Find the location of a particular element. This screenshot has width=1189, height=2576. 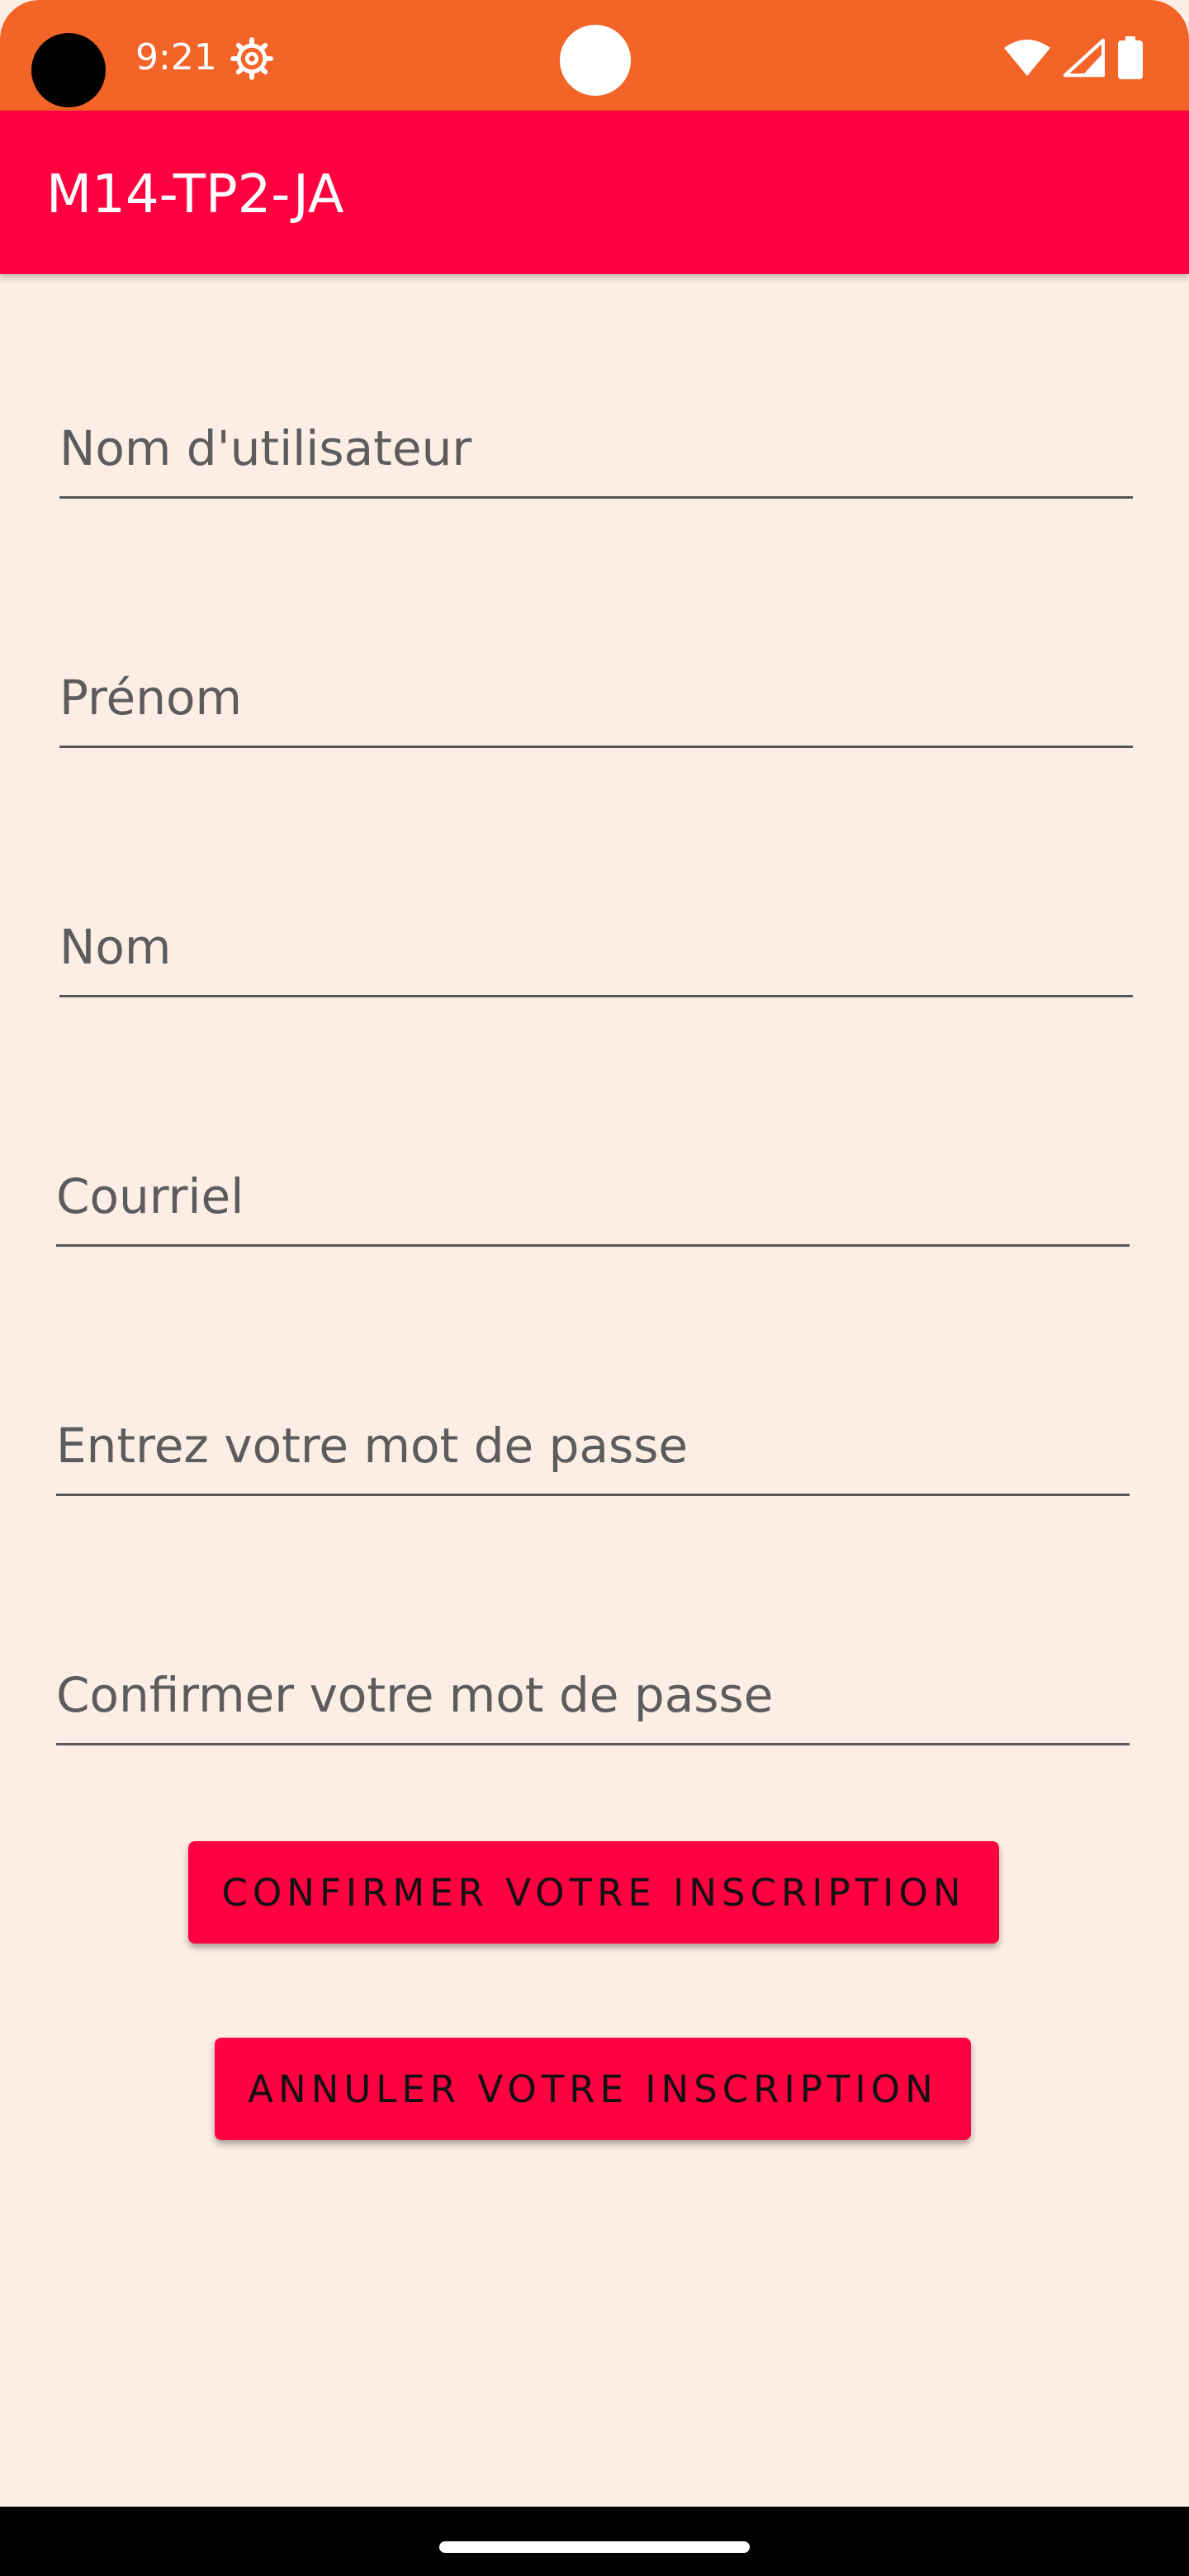

last-name-field: Nom is located at coordinates (596, 945).